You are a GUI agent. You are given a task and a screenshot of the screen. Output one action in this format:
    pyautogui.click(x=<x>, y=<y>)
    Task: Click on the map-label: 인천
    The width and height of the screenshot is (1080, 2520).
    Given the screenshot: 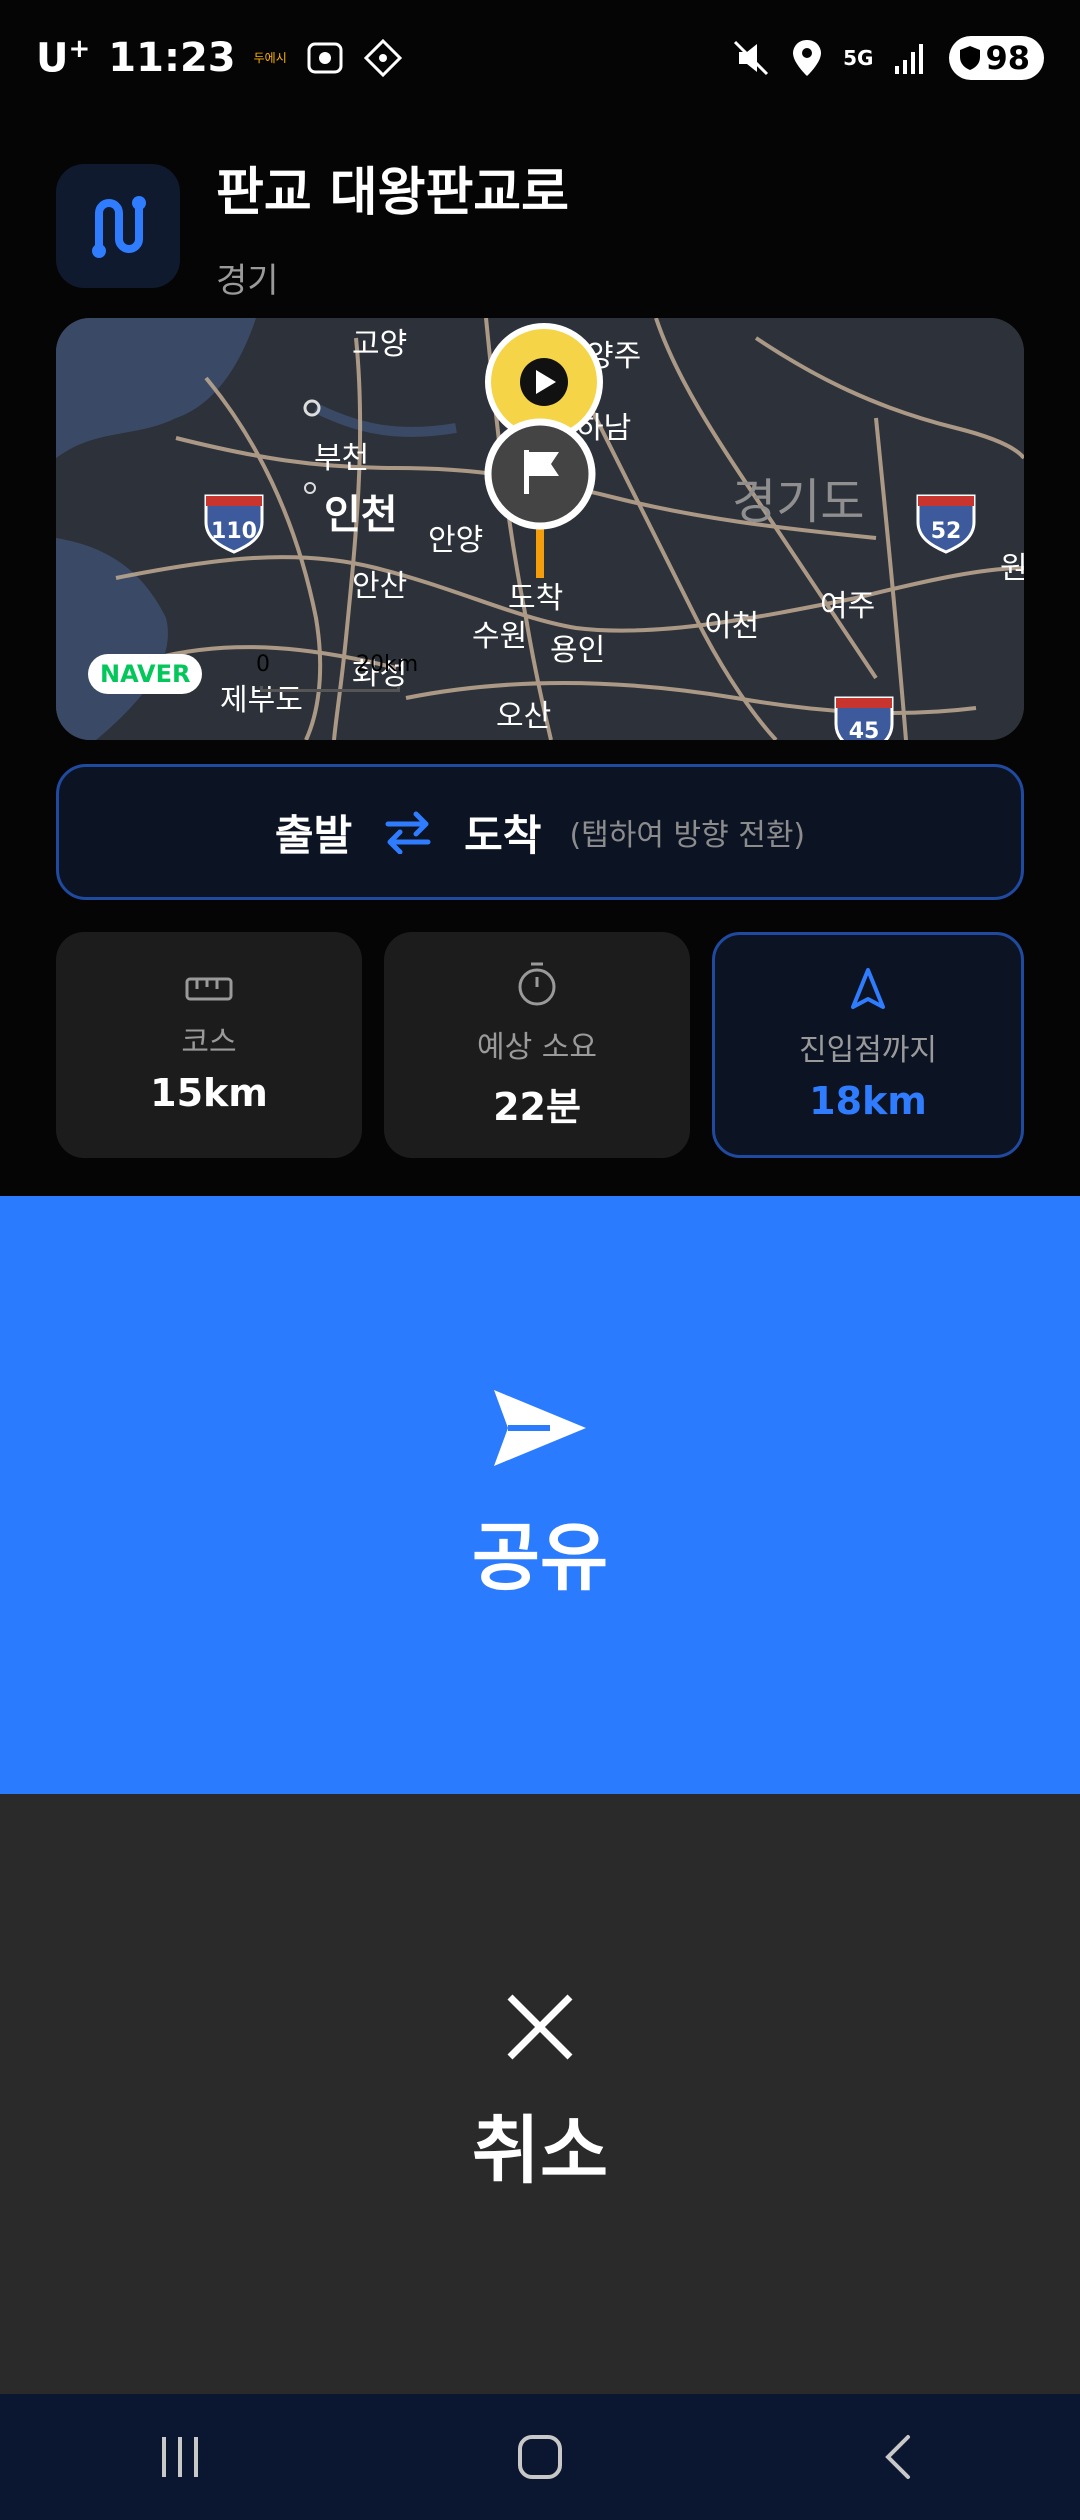 What is the action you would take?
    pyautogui.click(x=361, y=515)
    